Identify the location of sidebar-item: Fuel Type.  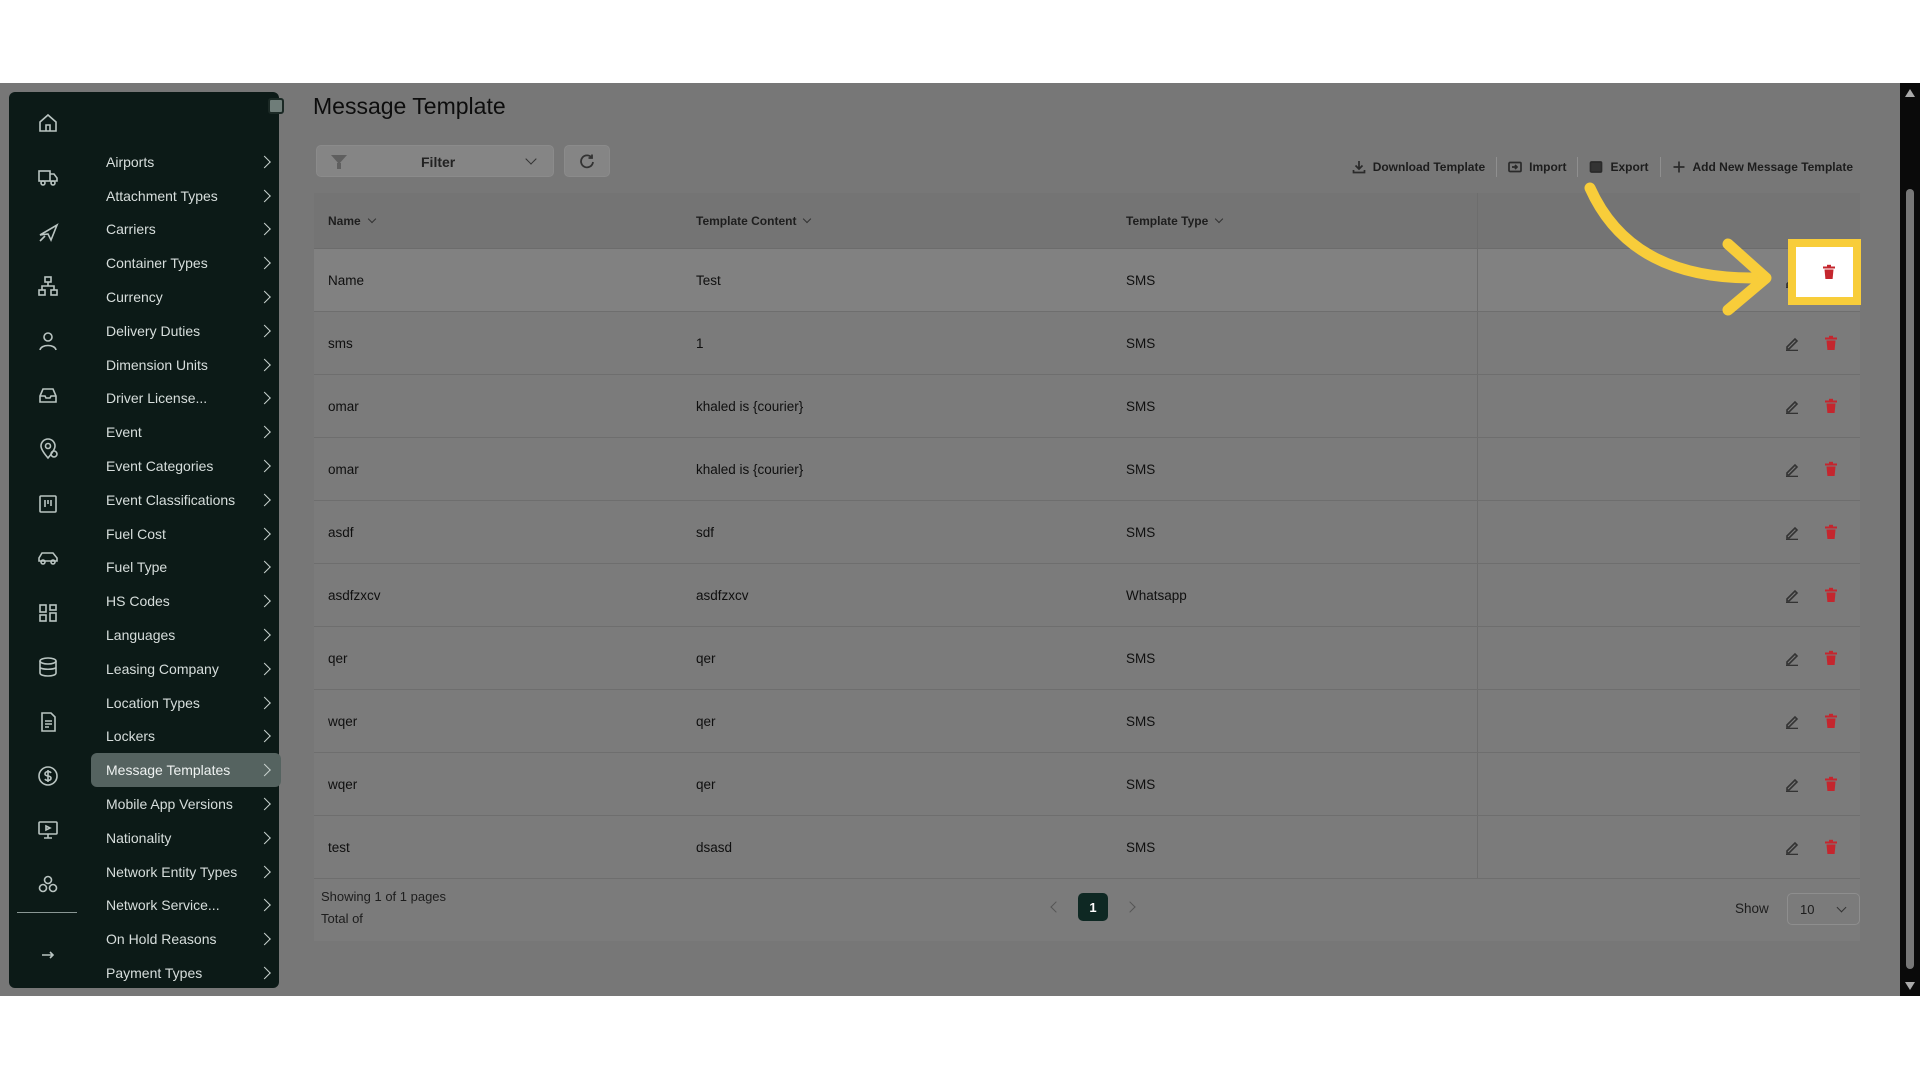
(186, 568).